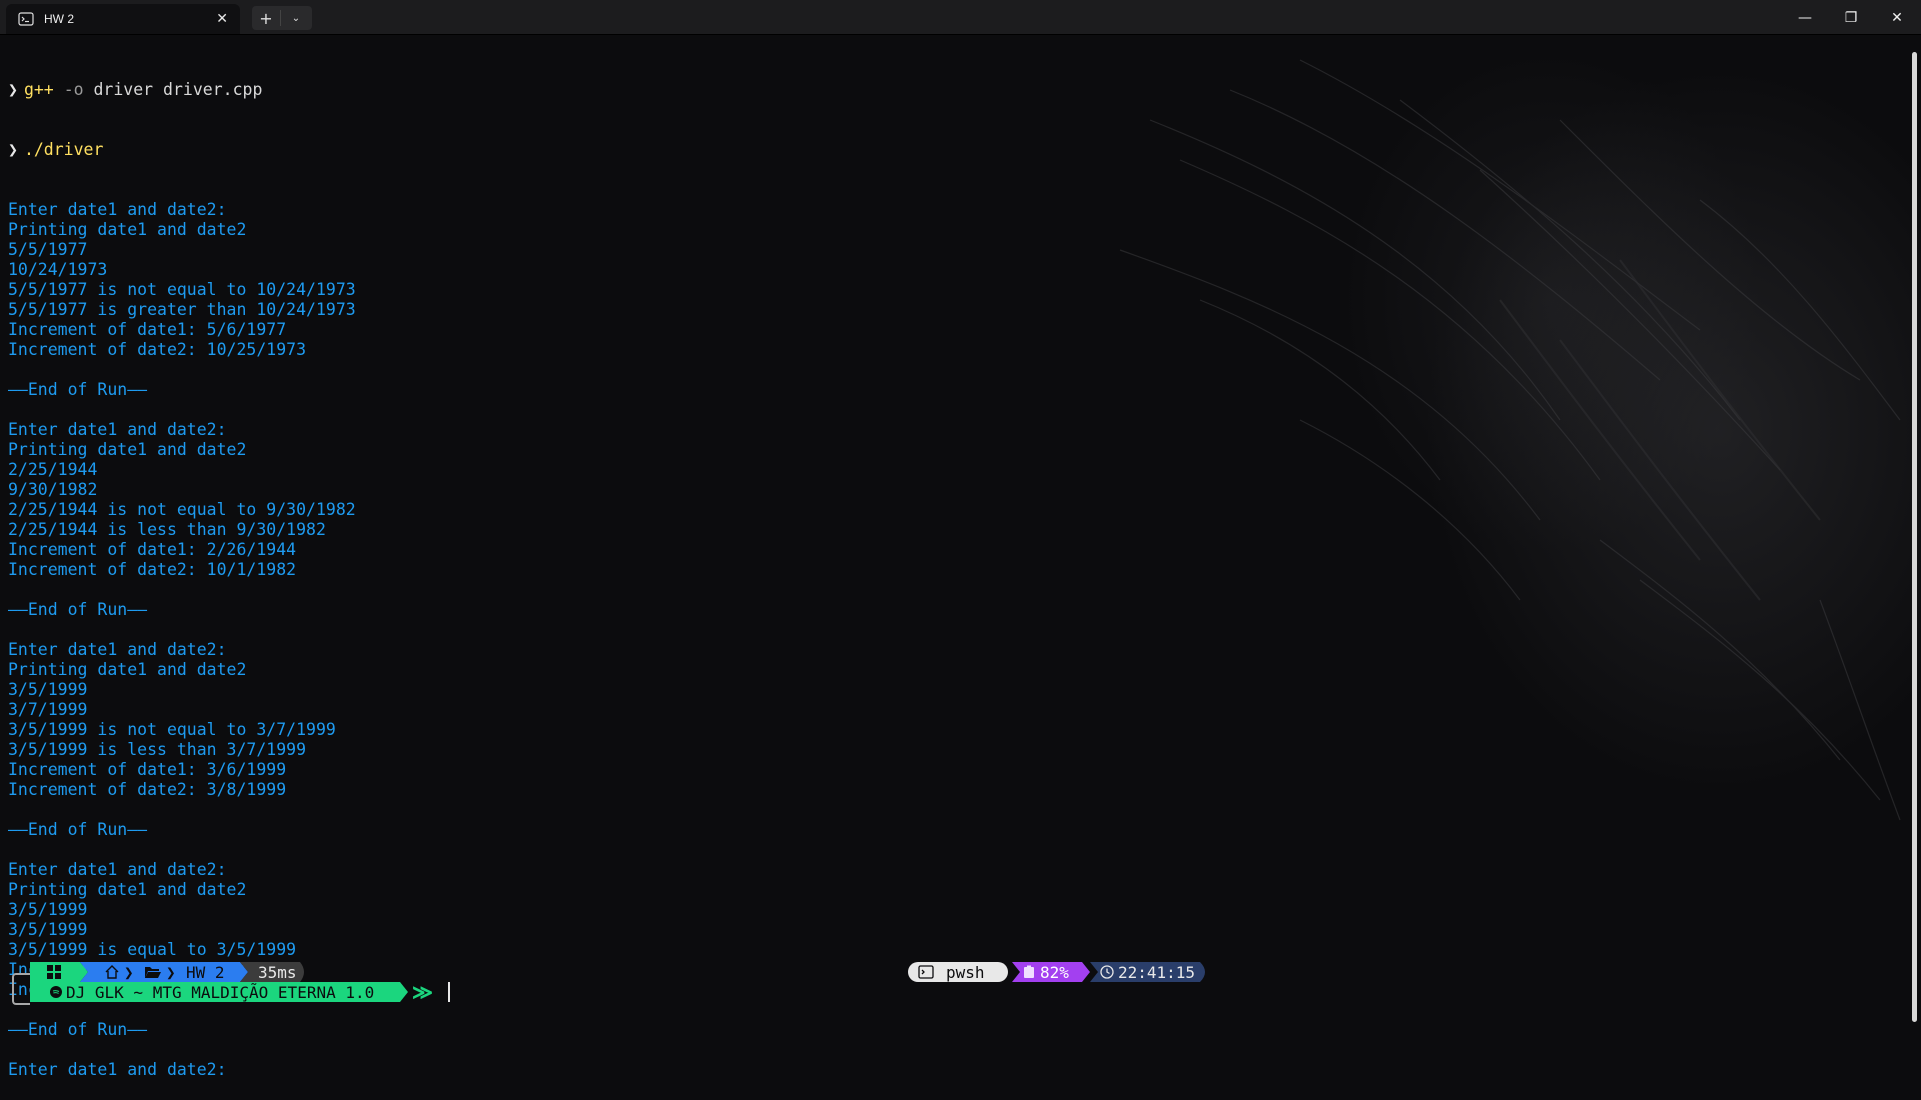 This screenshot has width=1921, height=1100. Describe the element at coordinates (422, 992) in the screenshot. I see `prompt-symbol: ≫` at that location.